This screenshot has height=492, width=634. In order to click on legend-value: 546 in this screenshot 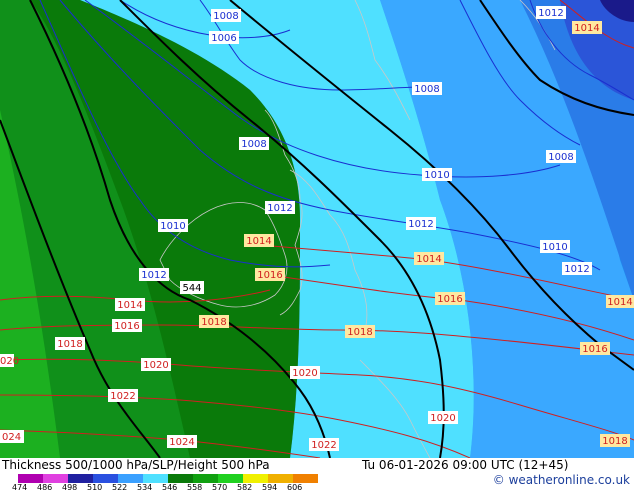, I will do `click(170, 487)`.